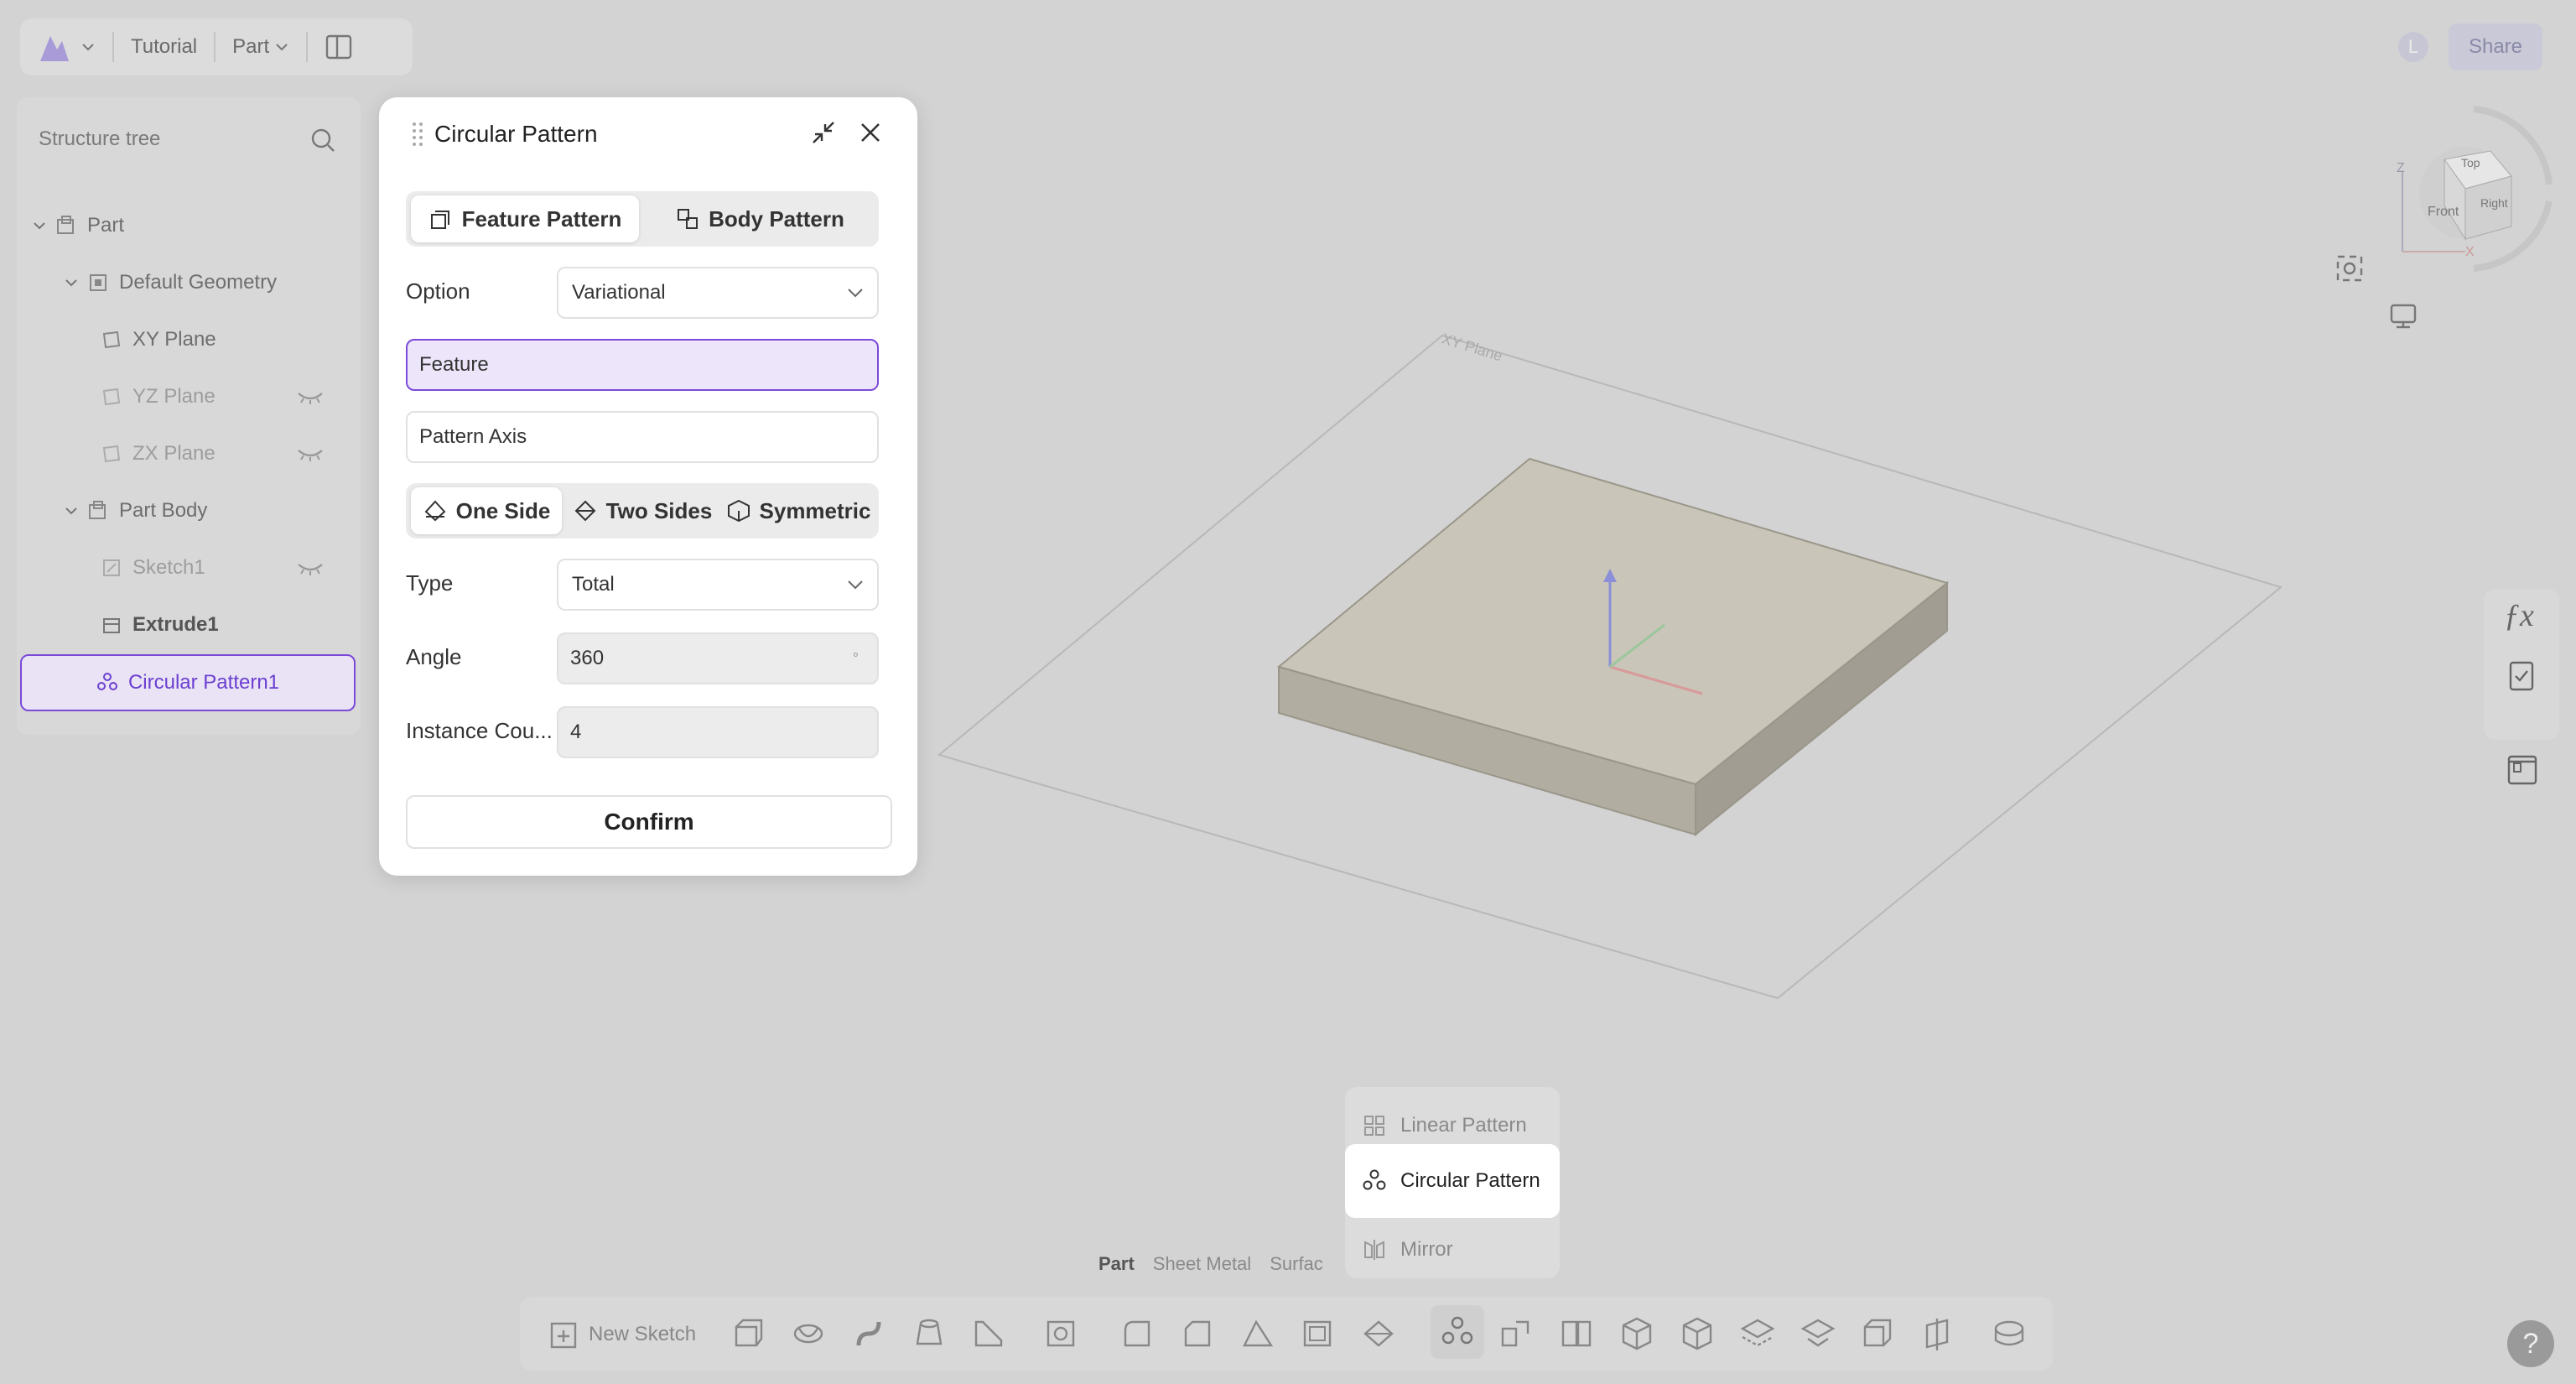 Image resolution: width=2576 pixels, height=1384 pixels. I want to click on combine-icon, so click(1378, 1333).